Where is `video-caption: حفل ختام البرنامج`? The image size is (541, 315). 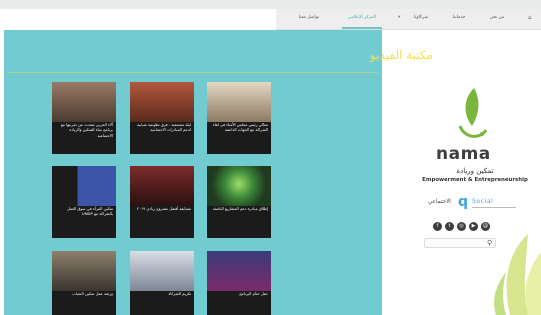 video-caption: حفل ختام البرنامج is located at coordinates (253, 293).